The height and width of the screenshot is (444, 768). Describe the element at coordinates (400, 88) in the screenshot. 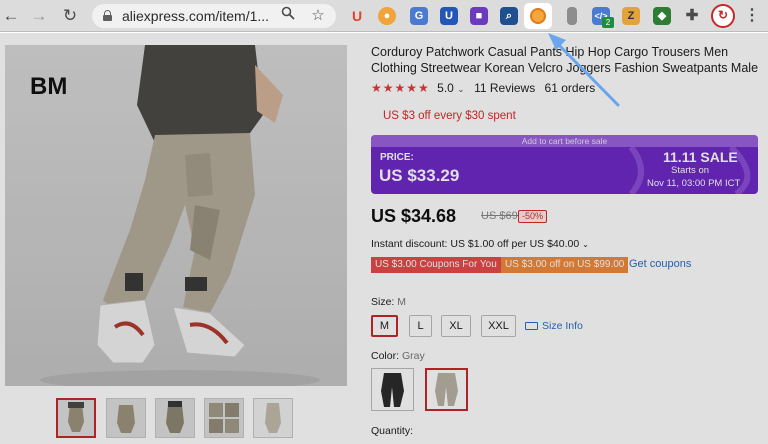

I see `rating-stars-icon: ★★★★★` at that location.